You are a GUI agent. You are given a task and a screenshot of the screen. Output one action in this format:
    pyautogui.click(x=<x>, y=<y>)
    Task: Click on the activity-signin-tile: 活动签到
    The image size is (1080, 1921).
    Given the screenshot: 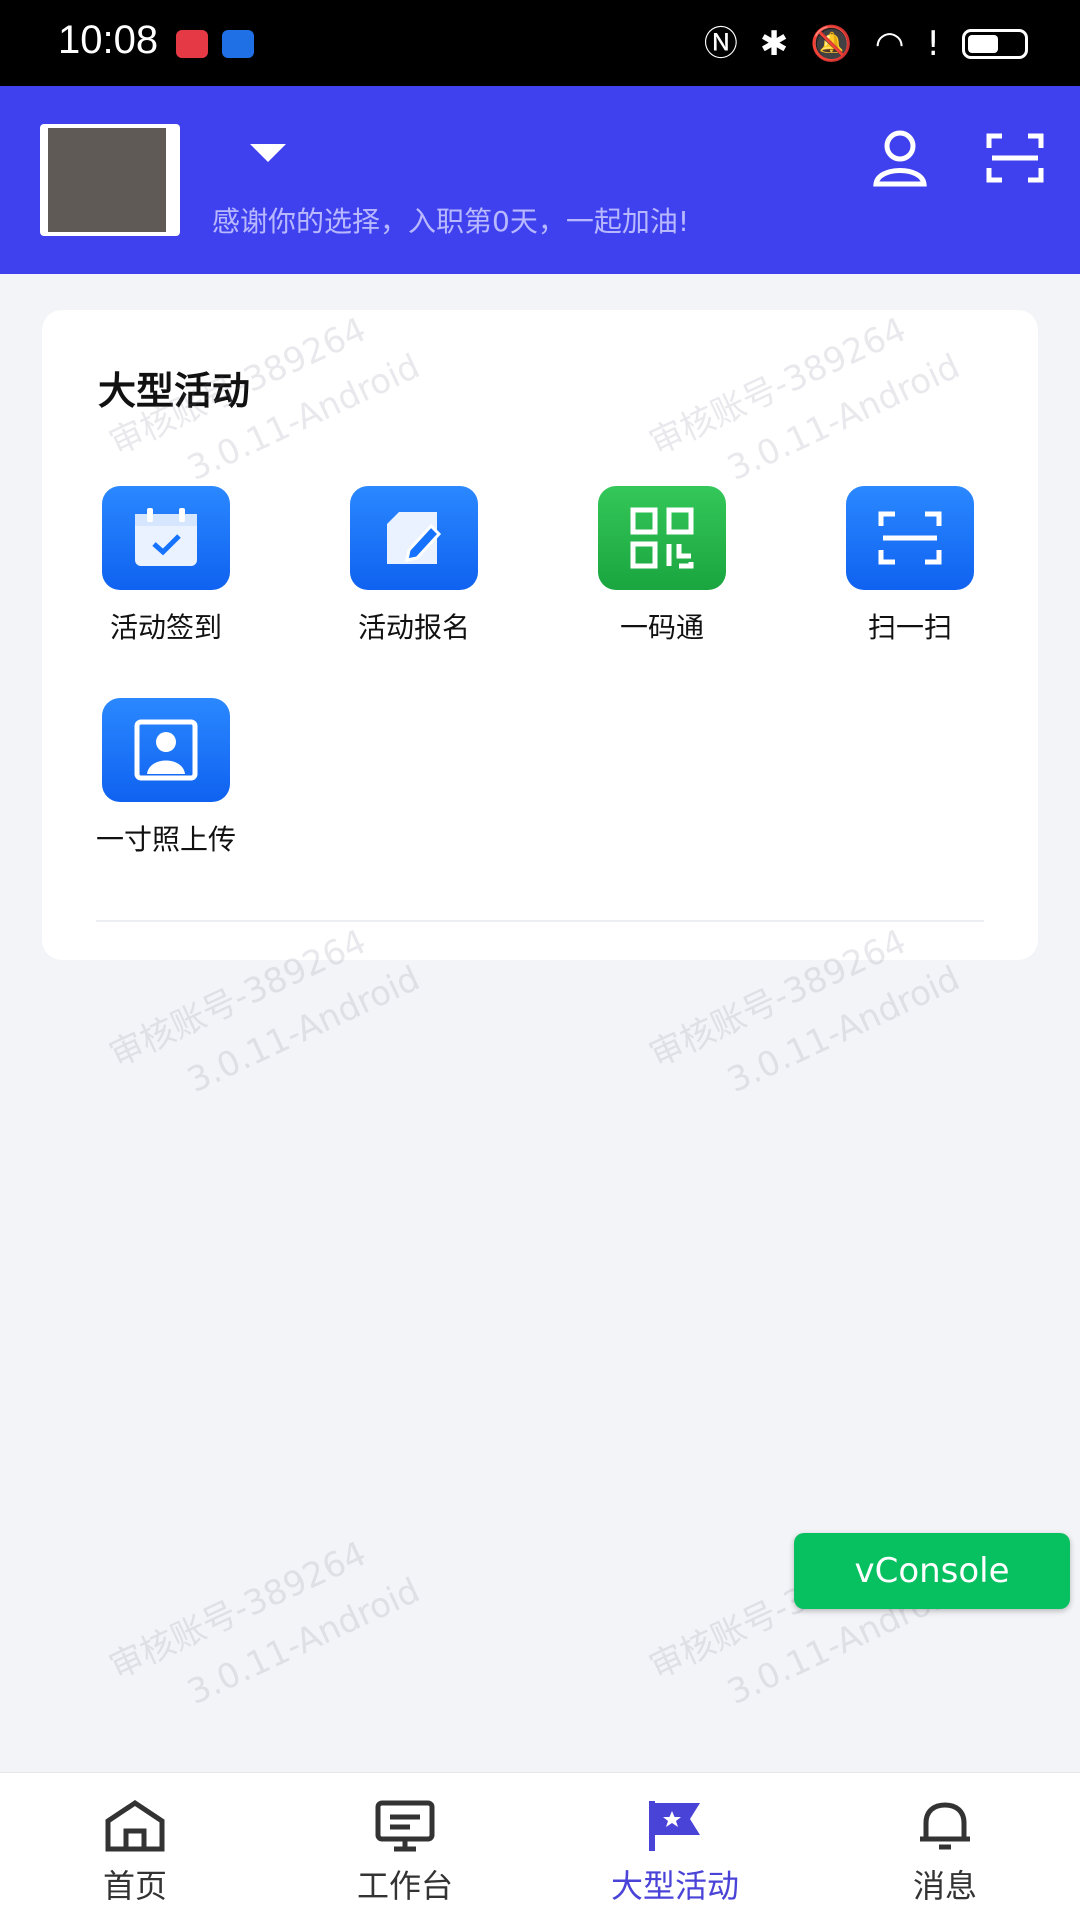 What is the action you would take?
    pyautogui.click(x=166, y=566)
    